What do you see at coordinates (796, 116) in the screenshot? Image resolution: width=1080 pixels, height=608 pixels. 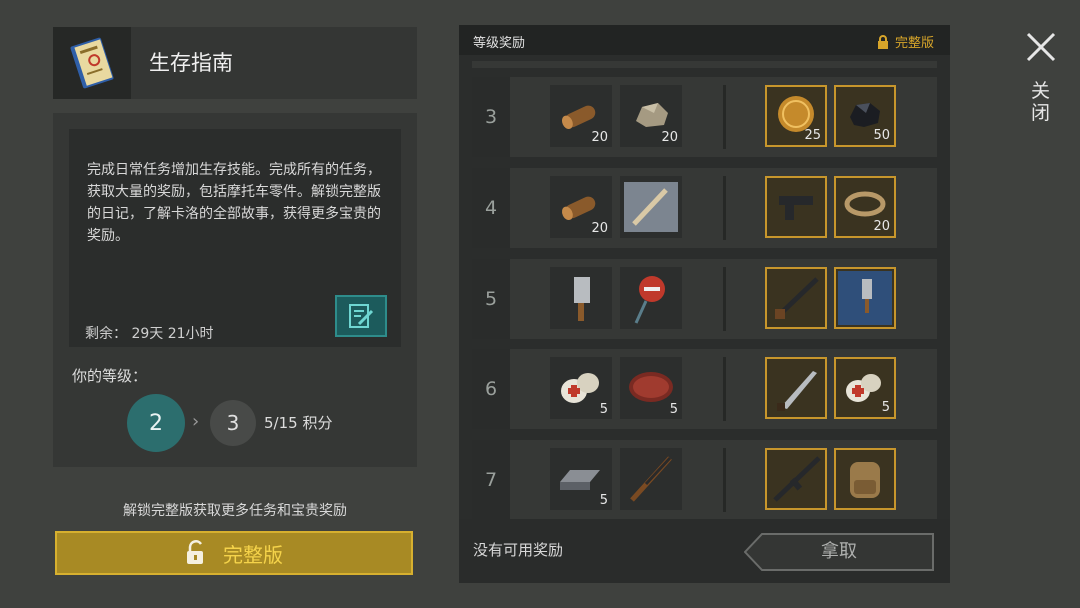 I see `coin-icon: 25` at bounding box center [796, 116].